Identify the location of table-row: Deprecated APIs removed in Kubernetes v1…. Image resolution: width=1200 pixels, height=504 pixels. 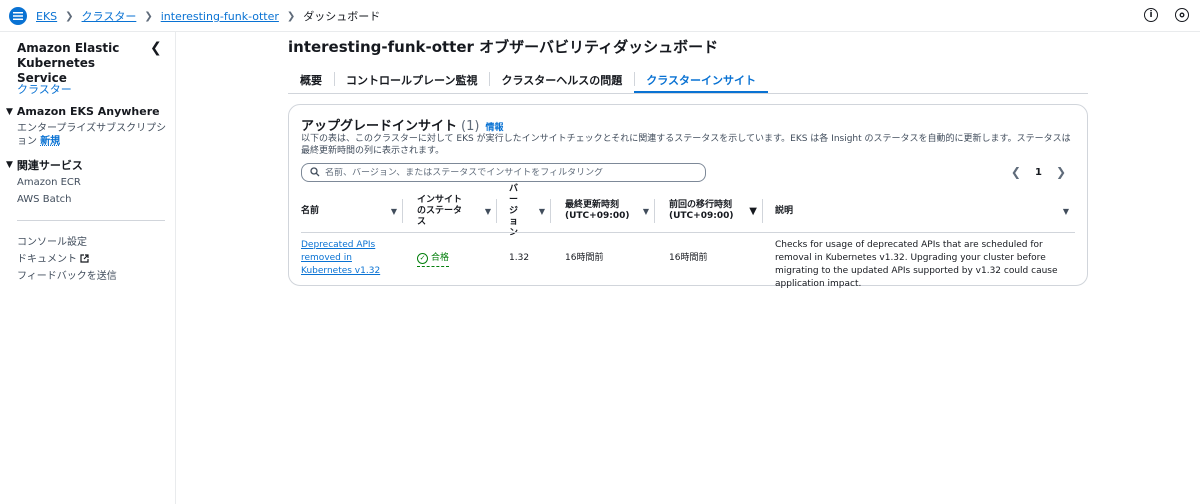
(341, 258).